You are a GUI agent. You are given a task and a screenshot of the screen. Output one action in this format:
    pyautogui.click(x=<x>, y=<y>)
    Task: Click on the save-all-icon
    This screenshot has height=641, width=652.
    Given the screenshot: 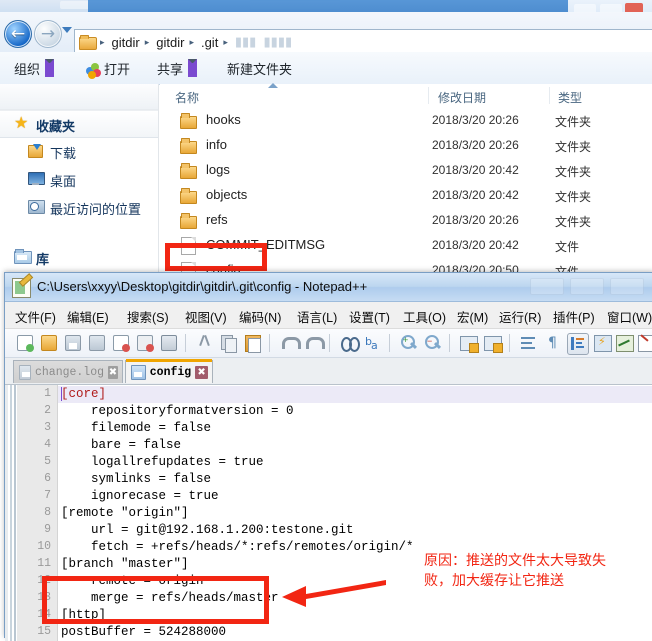 What is the action you would take?
    pyautogui.click(x=97, y=343)
    